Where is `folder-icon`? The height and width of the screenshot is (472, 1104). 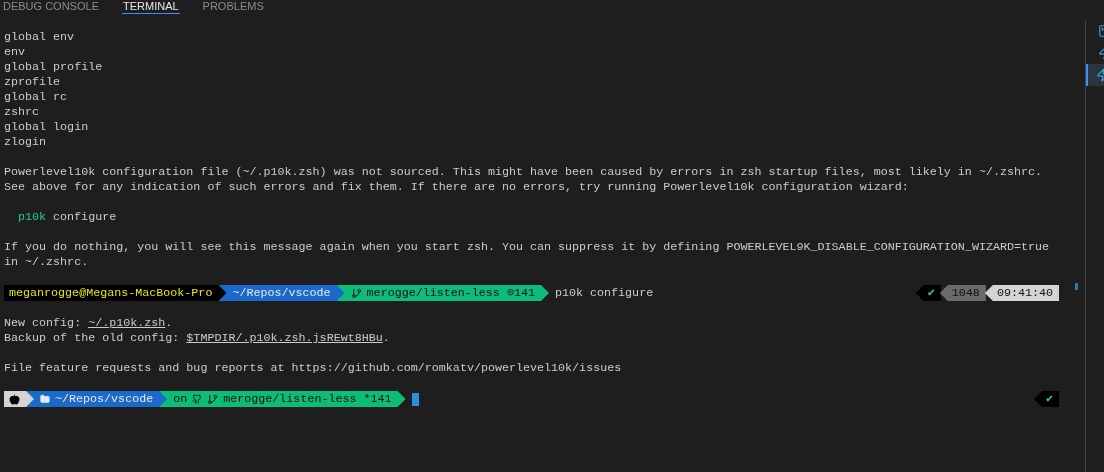 folder-icon is located at coordinates (45, 399).